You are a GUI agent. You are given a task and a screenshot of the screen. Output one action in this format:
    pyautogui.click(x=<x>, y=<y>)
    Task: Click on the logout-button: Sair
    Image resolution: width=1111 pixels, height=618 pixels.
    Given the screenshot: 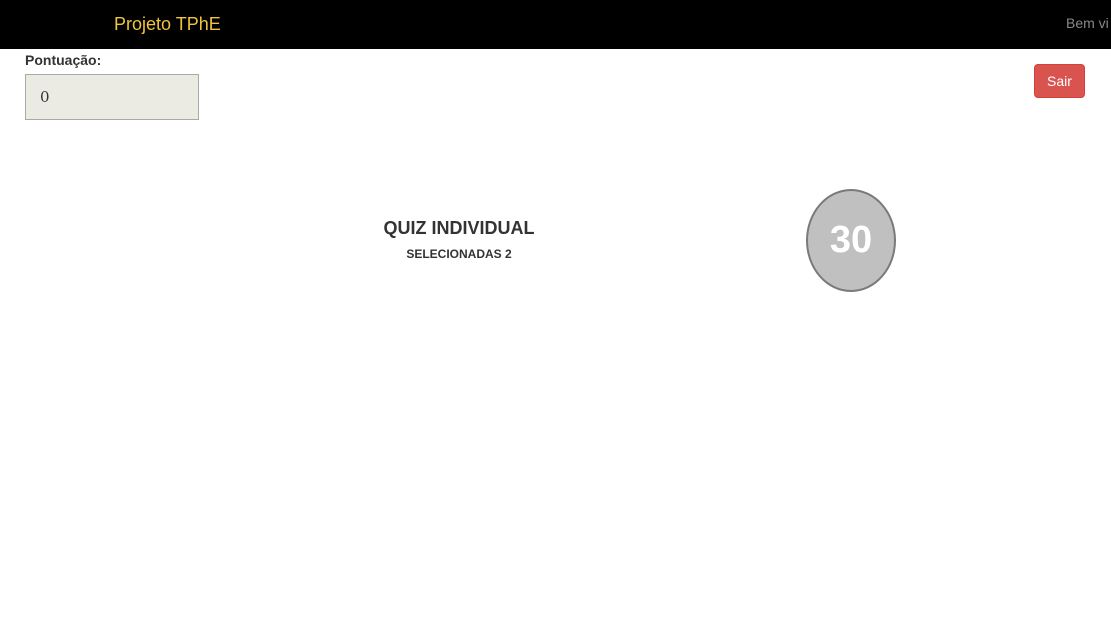 What is the action you would take?
    pyautogui.click(x=1059, y=81)
    